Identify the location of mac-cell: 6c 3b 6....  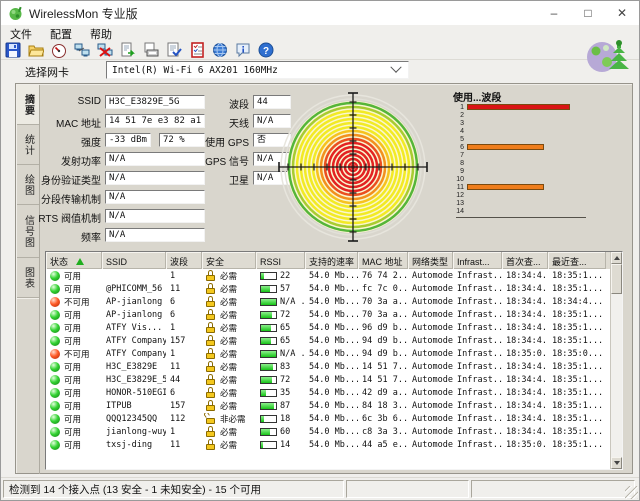
(385, 418).